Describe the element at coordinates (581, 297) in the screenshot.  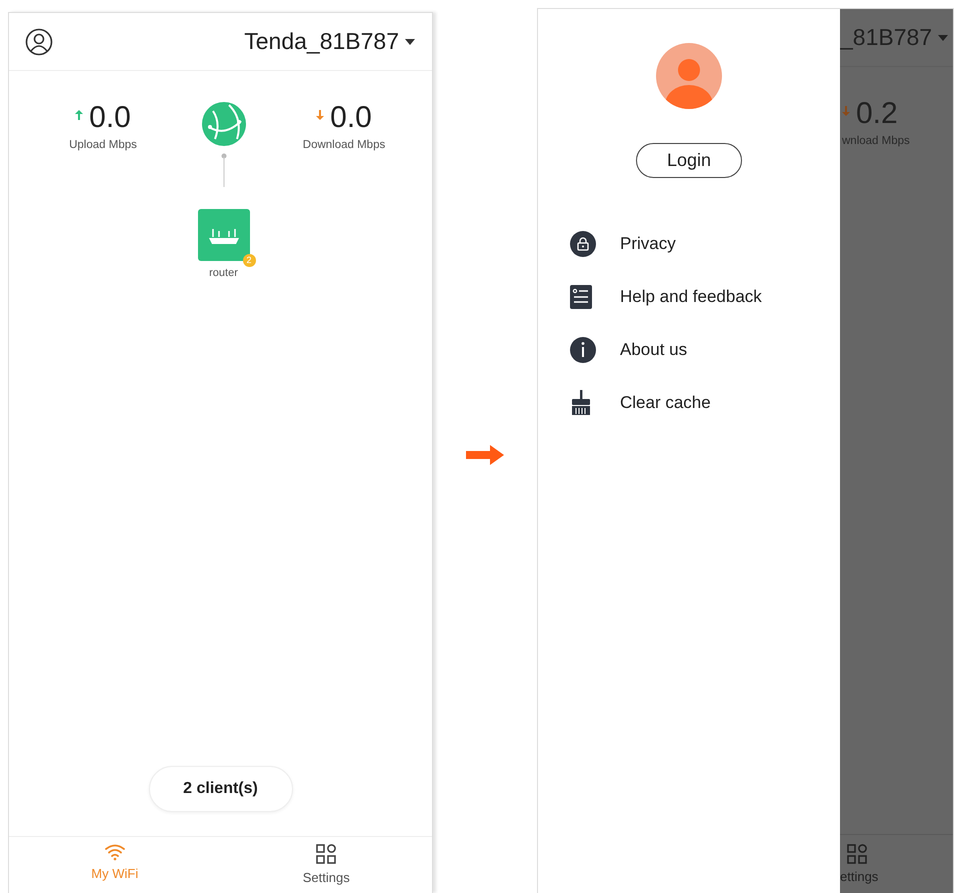
I see `list-icon` at that location.